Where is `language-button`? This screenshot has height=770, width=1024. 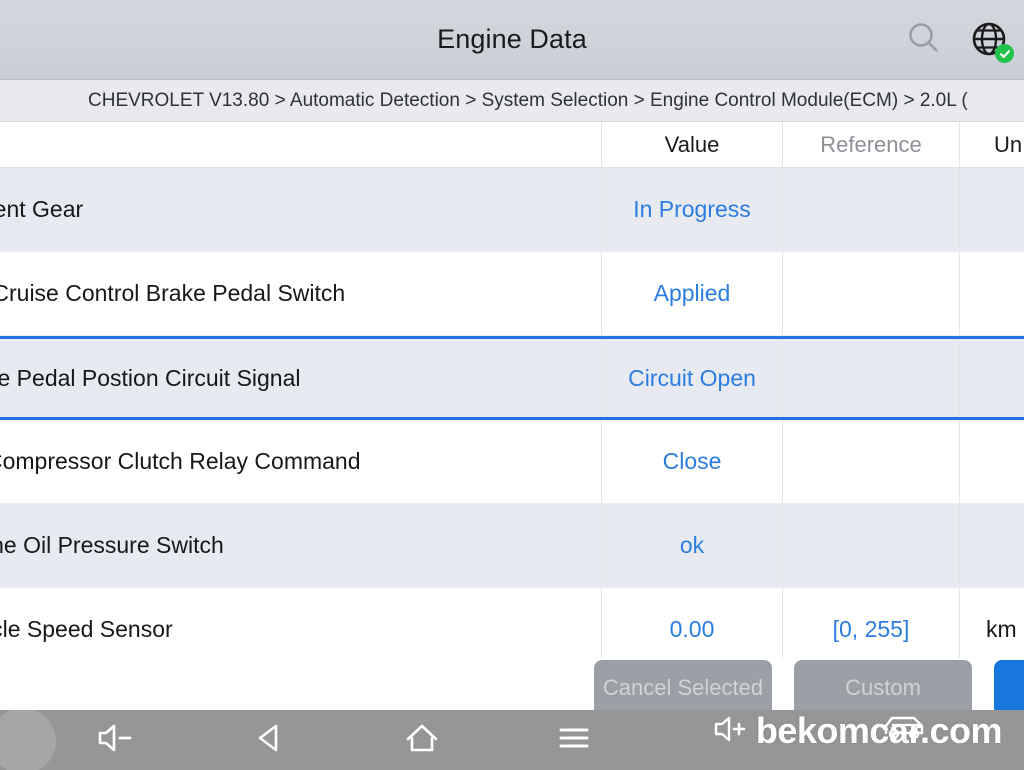 language-button is located at coordinates (990, 40).